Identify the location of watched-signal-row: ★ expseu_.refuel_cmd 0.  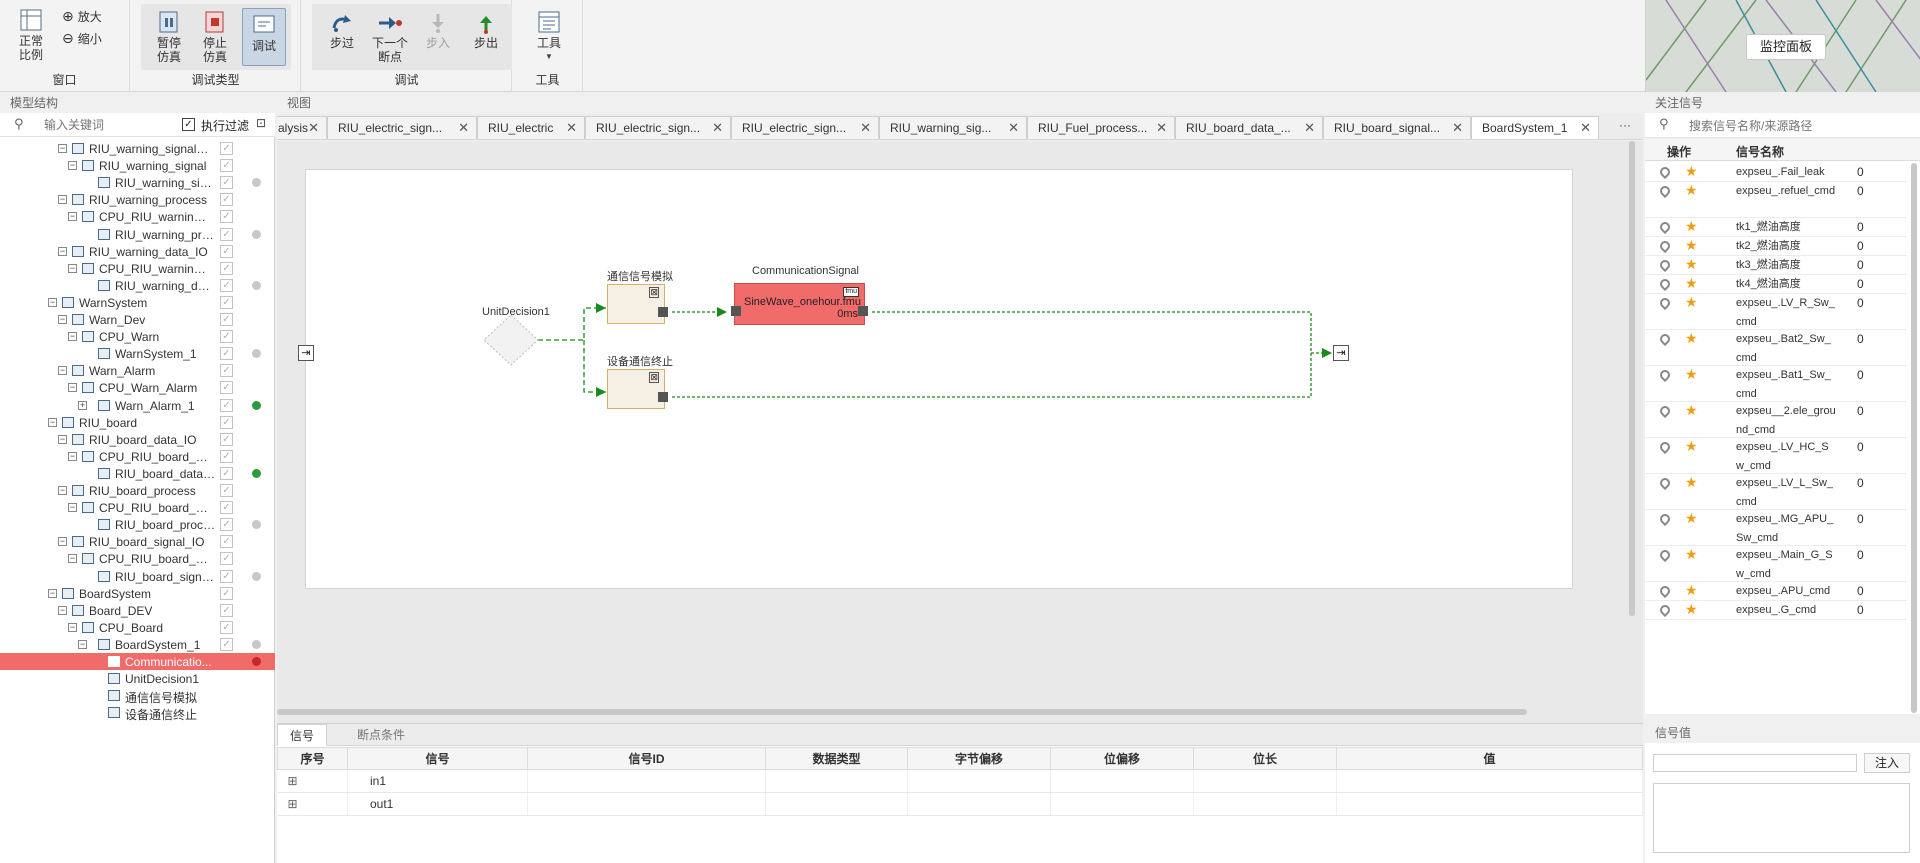
(1776, 200).